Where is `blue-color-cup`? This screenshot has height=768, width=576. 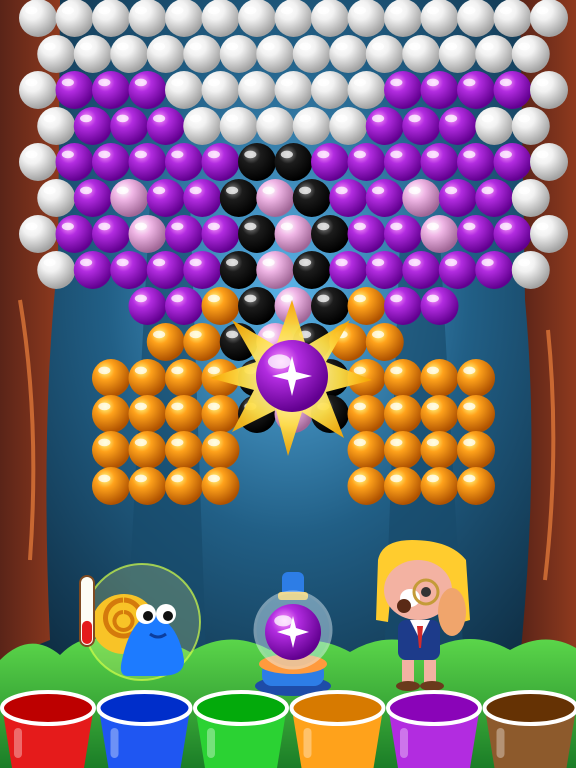
blue-color-cup is located at coordinates (144, 729).